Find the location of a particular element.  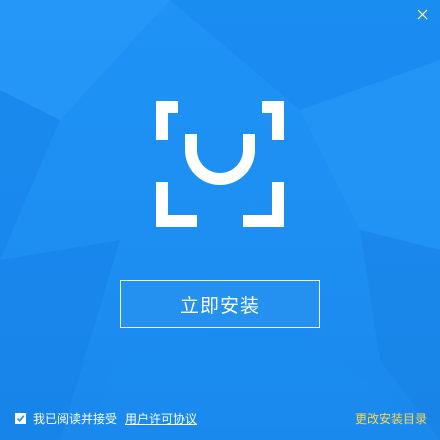

install-now-button: 立即安装 is located at coordinates (220, 304).